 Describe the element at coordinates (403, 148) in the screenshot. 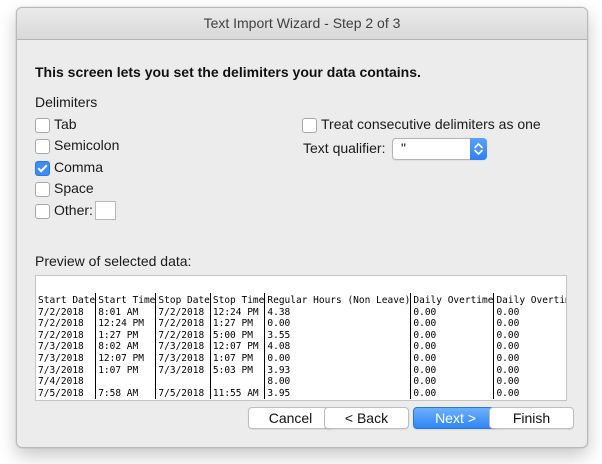

I see `text-qualifier-value: "` at that location.